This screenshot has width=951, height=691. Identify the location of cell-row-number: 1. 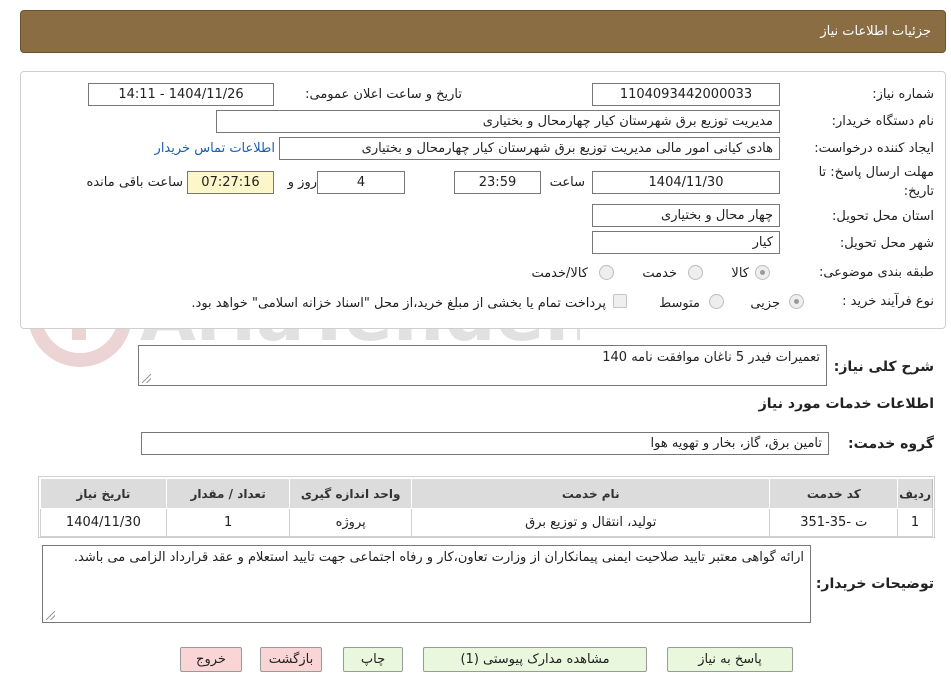
(915, 522).